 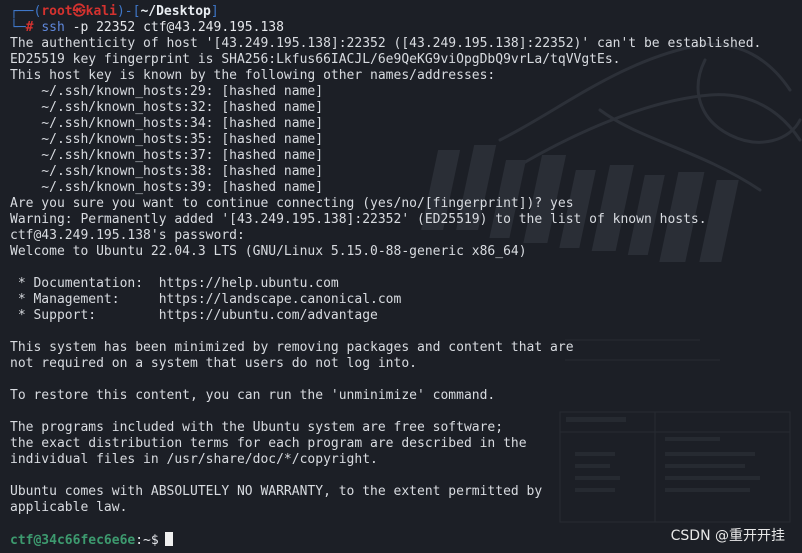 I want to click on kali-skull-icon: ㉿, so click(x=79, y=11).